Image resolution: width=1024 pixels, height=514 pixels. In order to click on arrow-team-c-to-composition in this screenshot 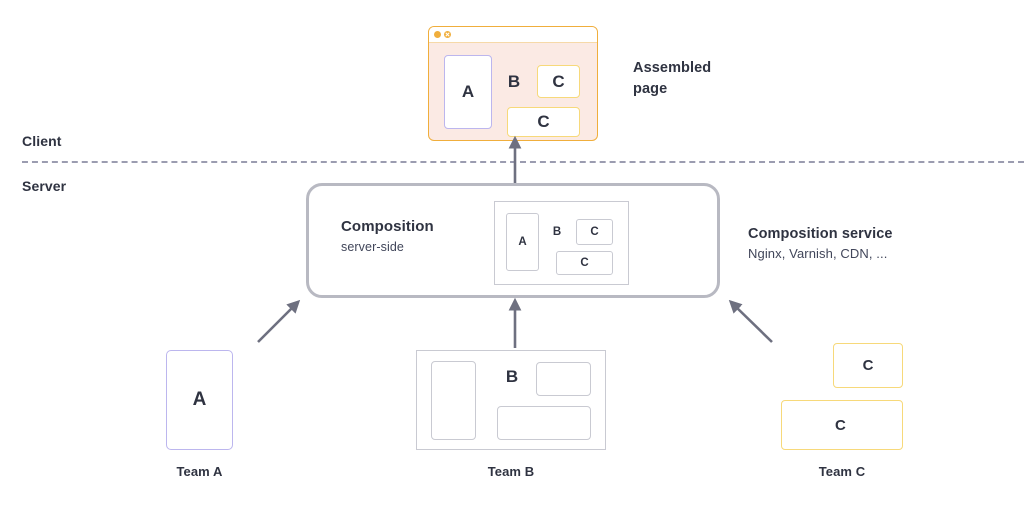, I will do `click(750, 321)`.